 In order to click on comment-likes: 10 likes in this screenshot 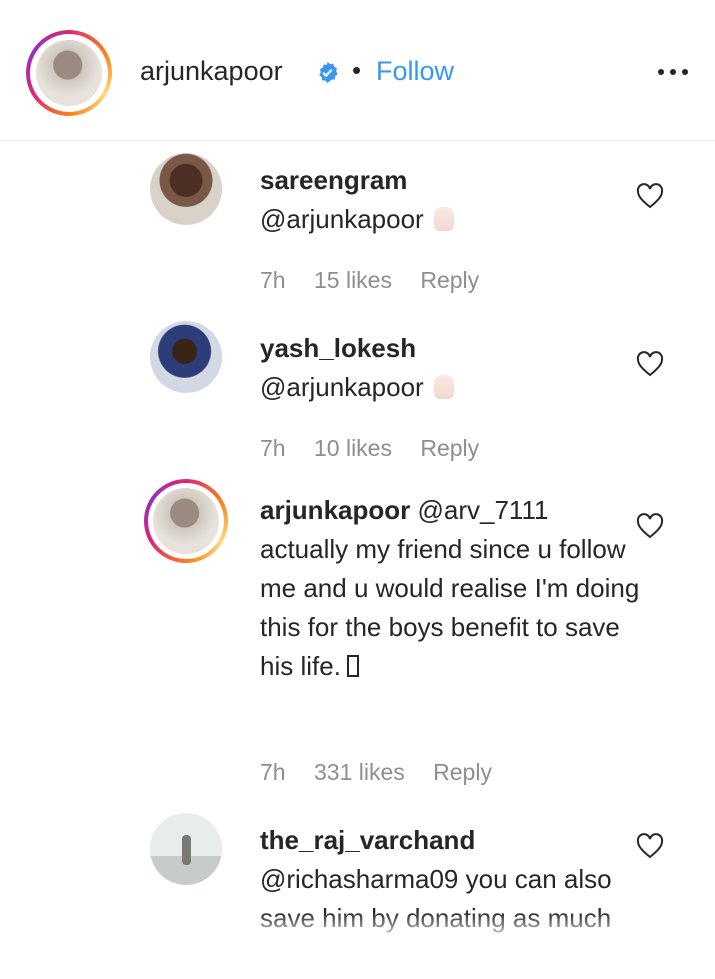, I will do `click(353, 448)`.